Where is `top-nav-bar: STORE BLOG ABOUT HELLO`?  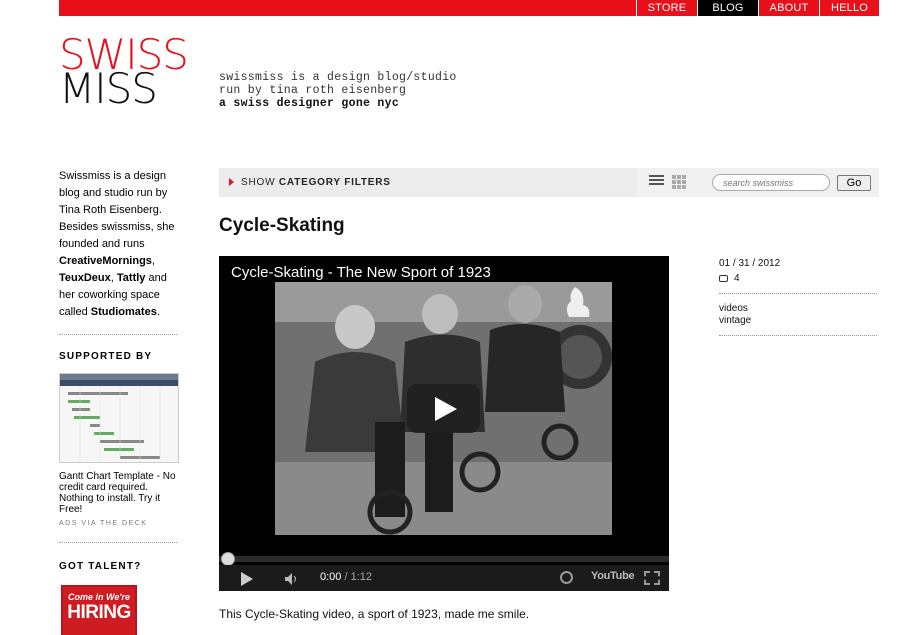
top-nav-bar: STORE BLOG ABOUT HELLO is located at coordinates (469, 8).